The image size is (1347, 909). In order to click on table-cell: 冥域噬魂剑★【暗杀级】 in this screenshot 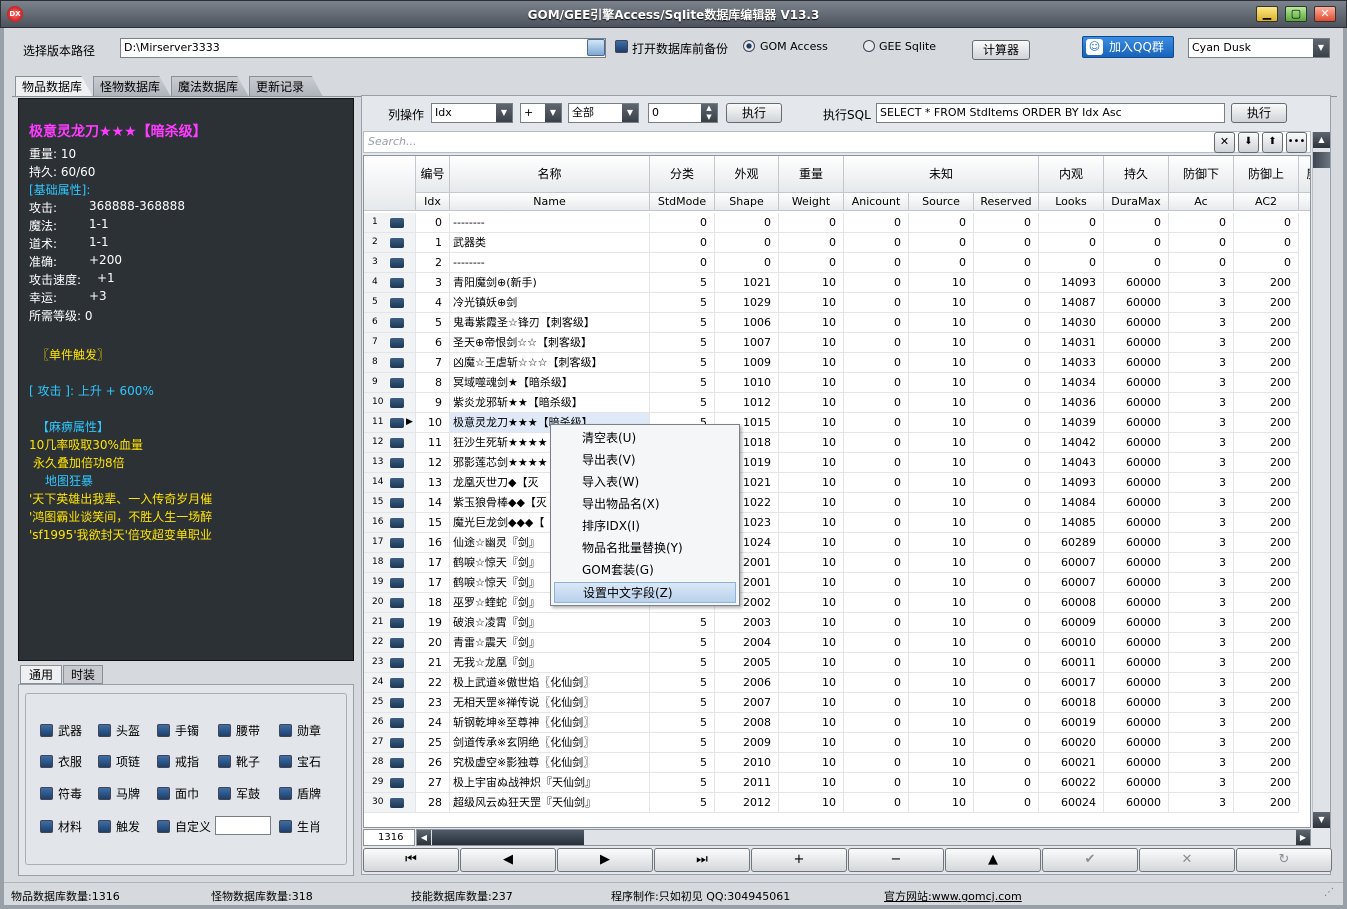, I will do `click(550, 383)`.